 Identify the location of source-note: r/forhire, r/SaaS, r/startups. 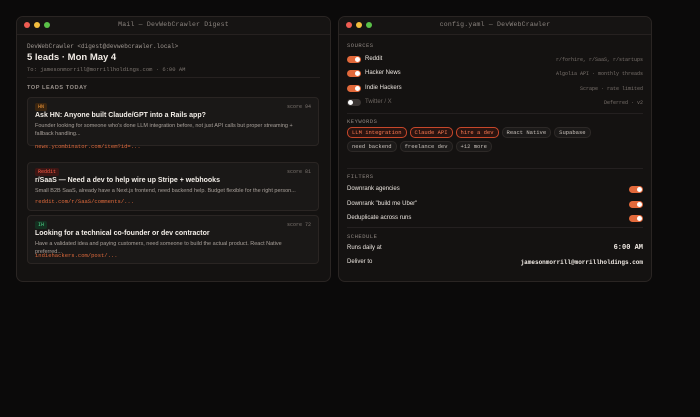
(599, 60).